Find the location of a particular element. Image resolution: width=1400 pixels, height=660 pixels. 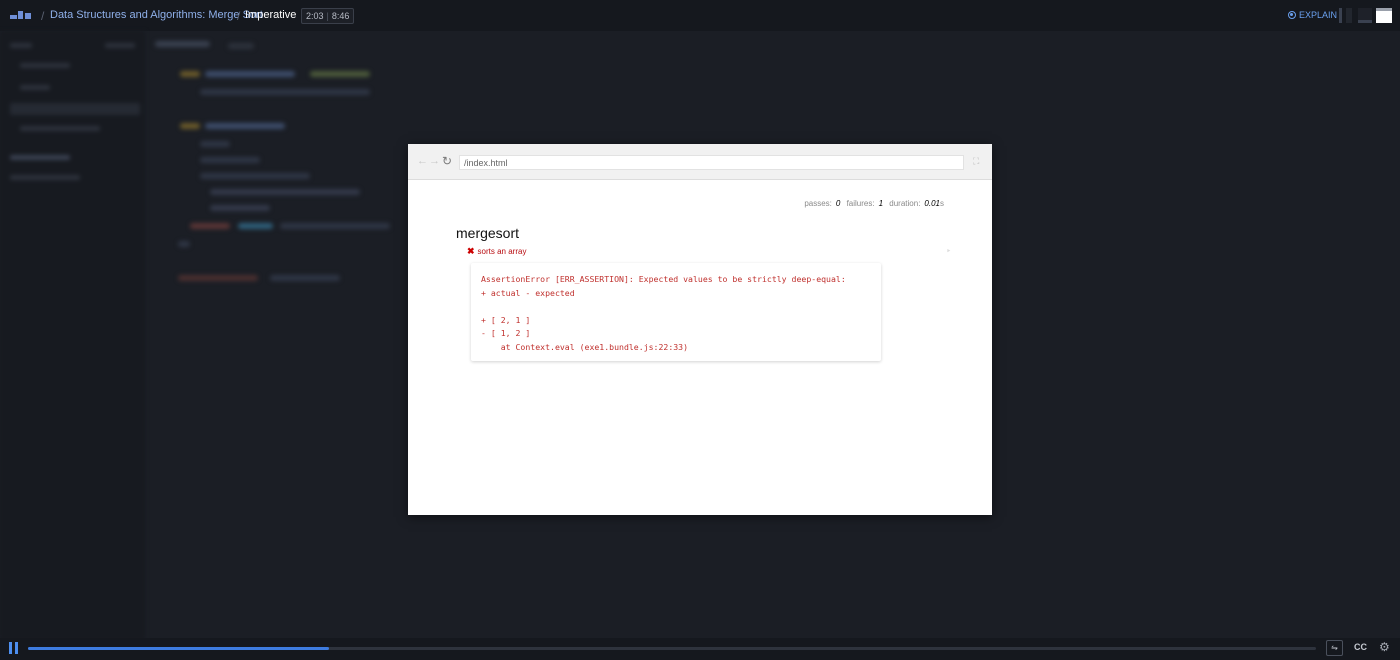

failures-label: failures: is located at coordinates (860, 203).